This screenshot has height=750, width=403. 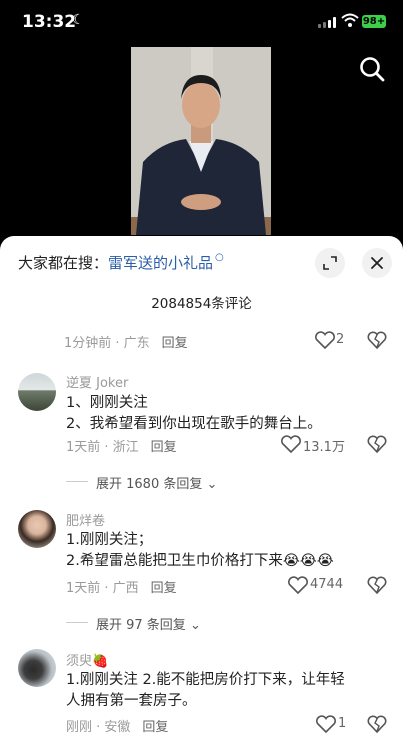 I want to click on comment-time-location: 1天前 · 浙江, so click(x=102, y=447).